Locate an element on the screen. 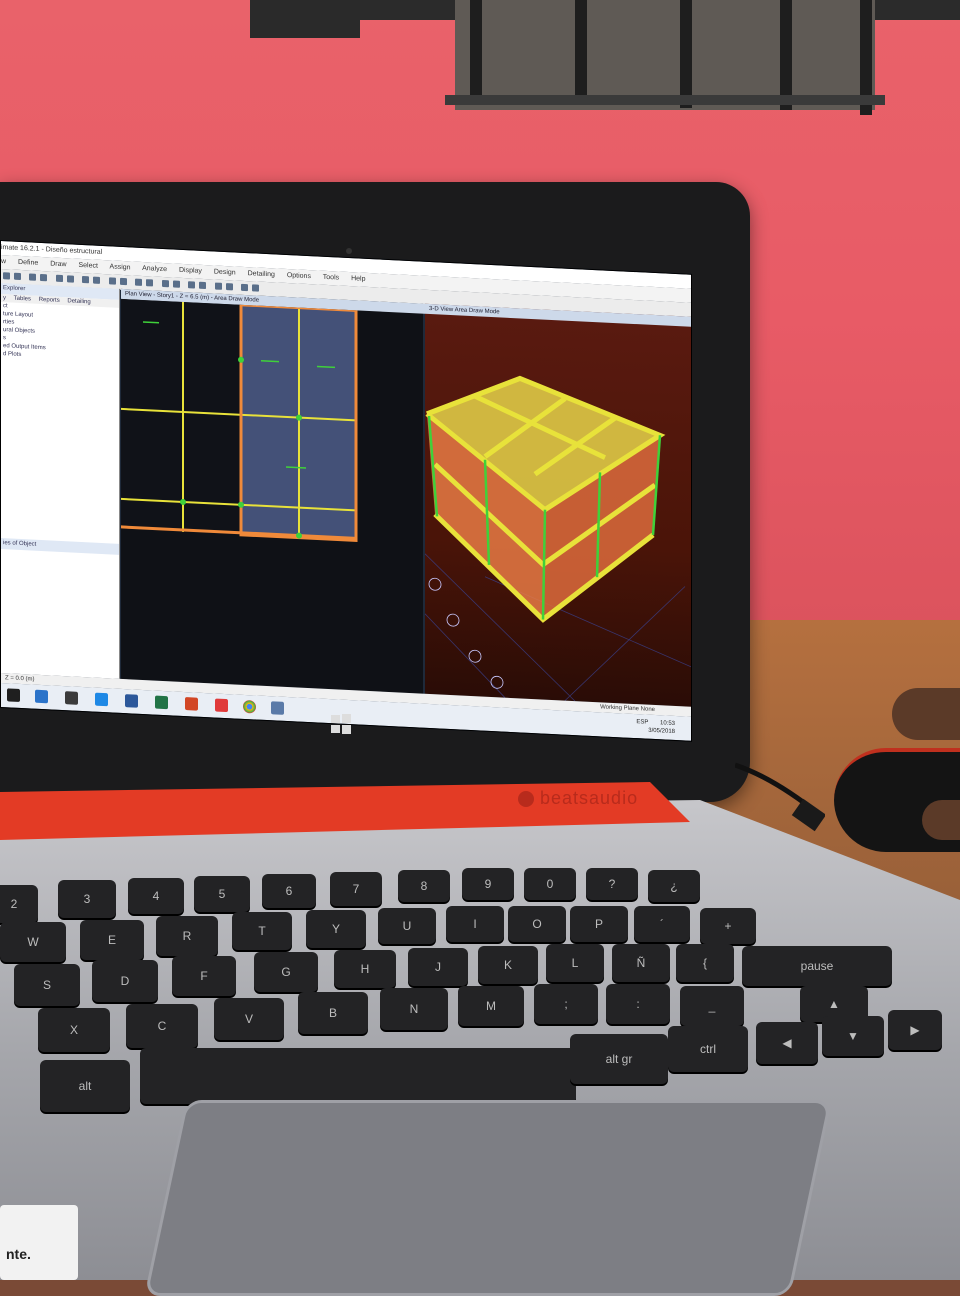 The height and width of the screenshot is (1296, 960). up-icon is located at coordinates (150, 283).